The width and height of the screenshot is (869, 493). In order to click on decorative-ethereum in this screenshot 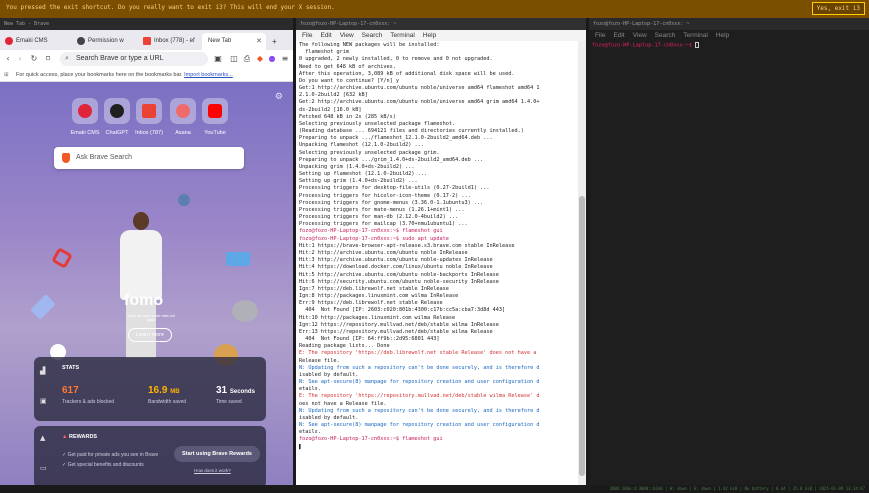, I will do `click(43, 307)`.